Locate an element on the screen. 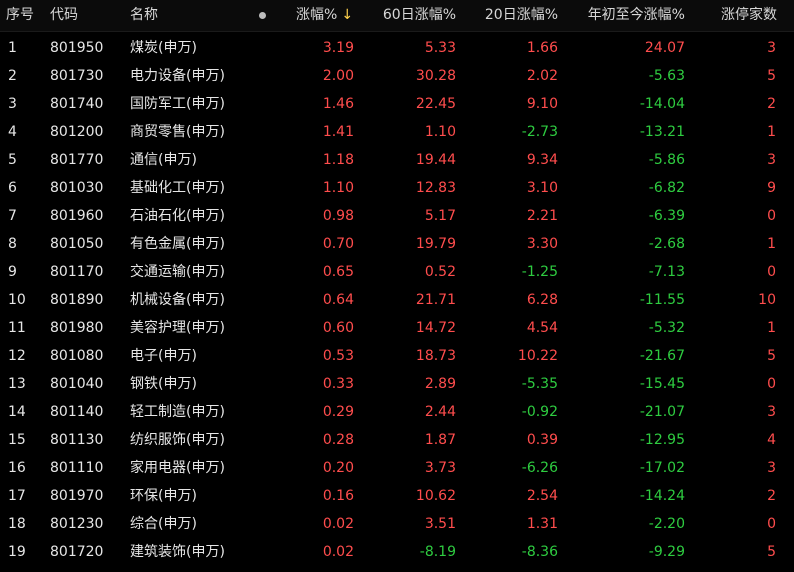 Image resolution: width=794 pixels, height=572 pixels. table-row: 2 801730 电力设备(申万) 2.00 30.28 2.02 -5.63 5 is located at coordinates (397, 76).